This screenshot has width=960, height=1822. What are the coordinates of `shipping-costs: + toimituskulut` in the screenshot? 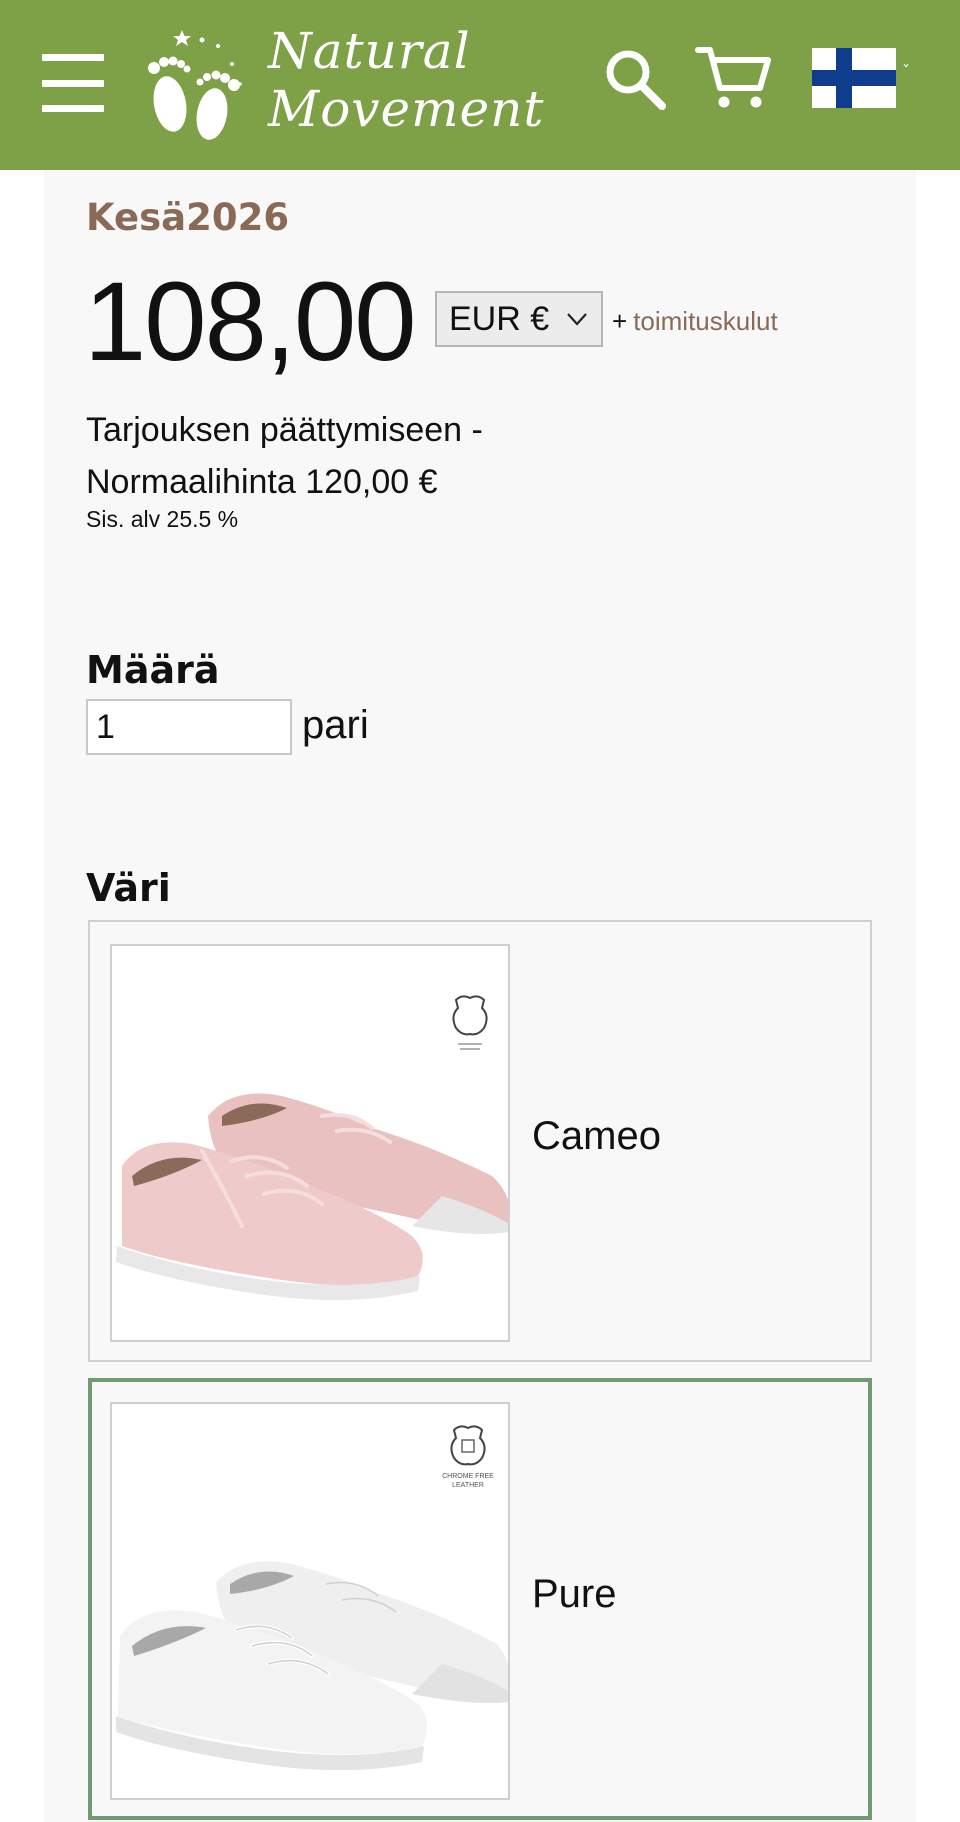 It's located at (695, 321).